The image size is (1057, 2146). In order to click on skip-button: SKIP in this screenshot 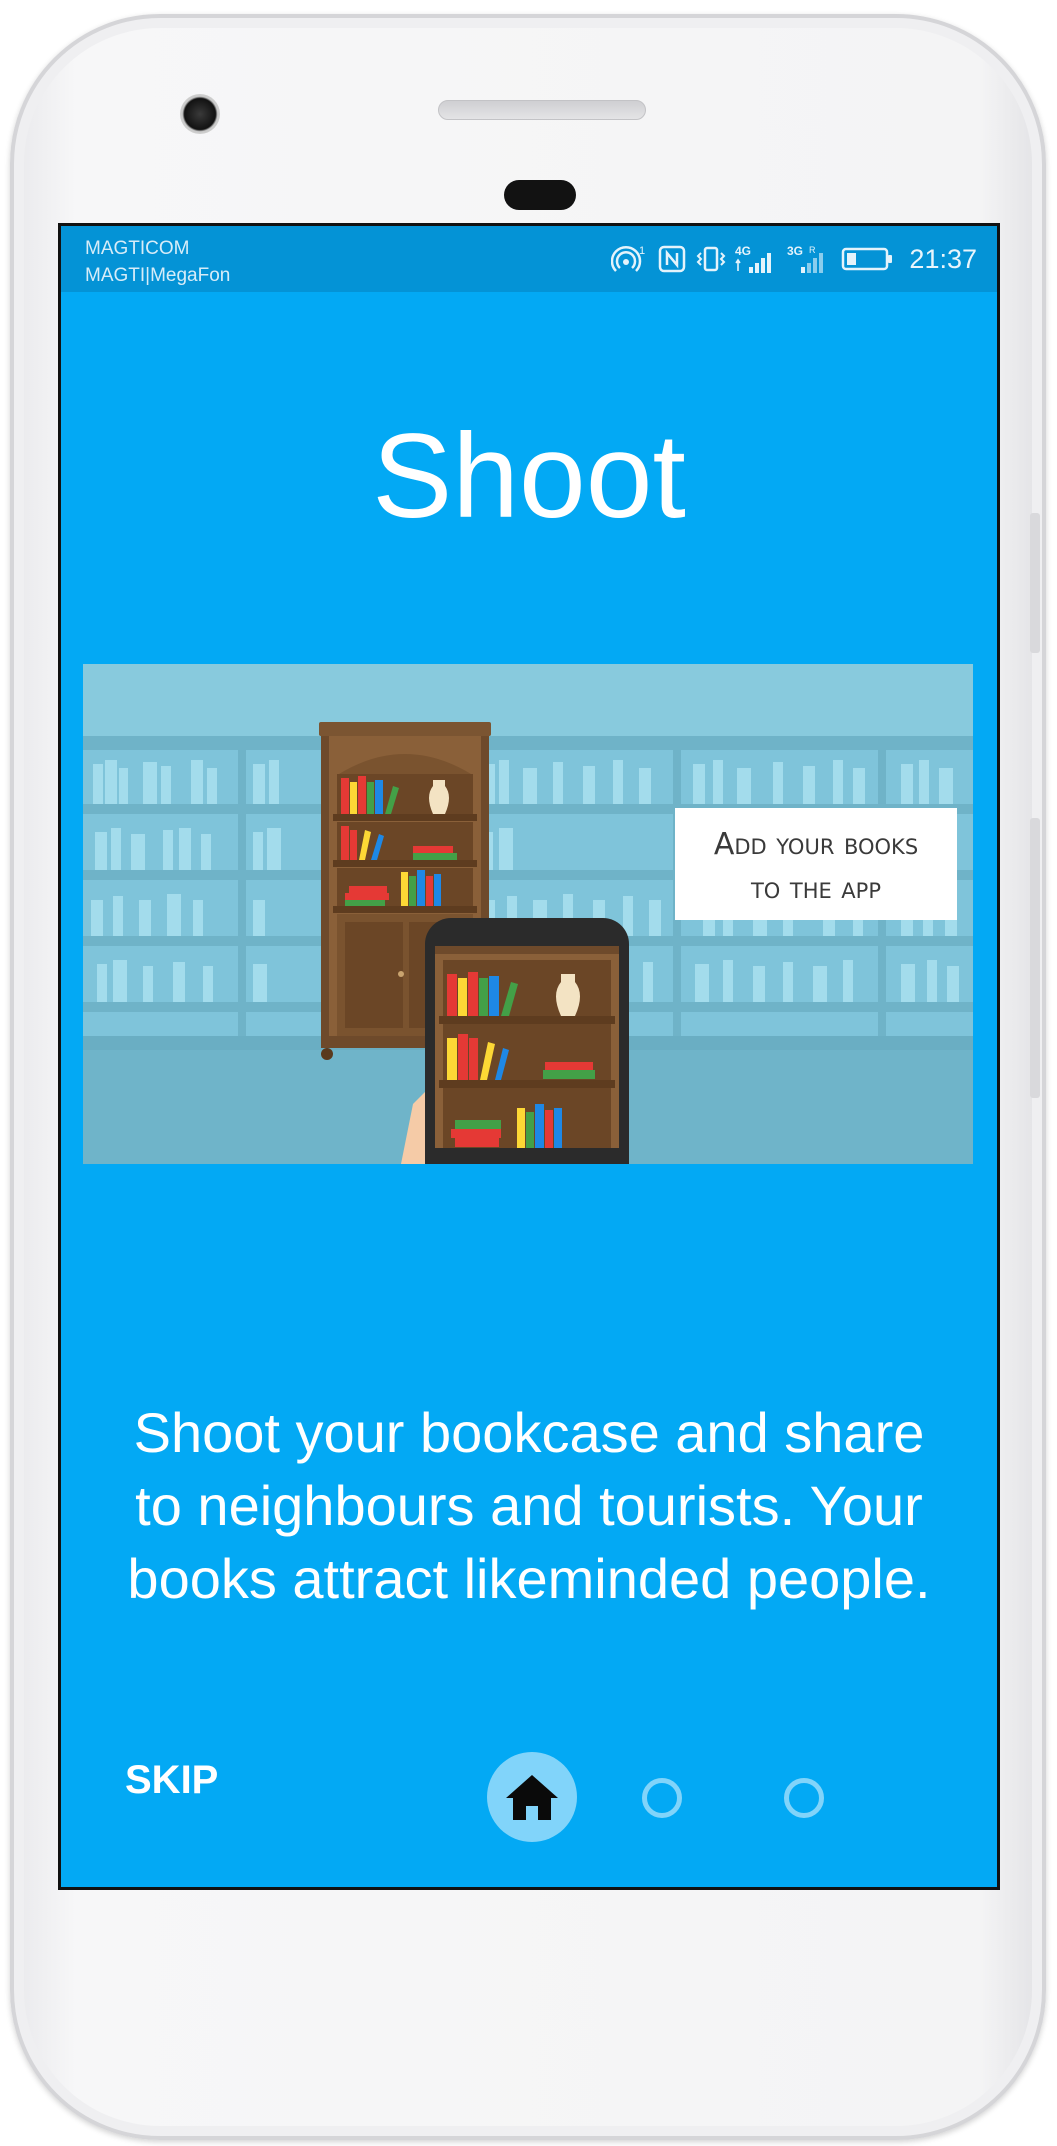, I will do `click(171, 1780)`.